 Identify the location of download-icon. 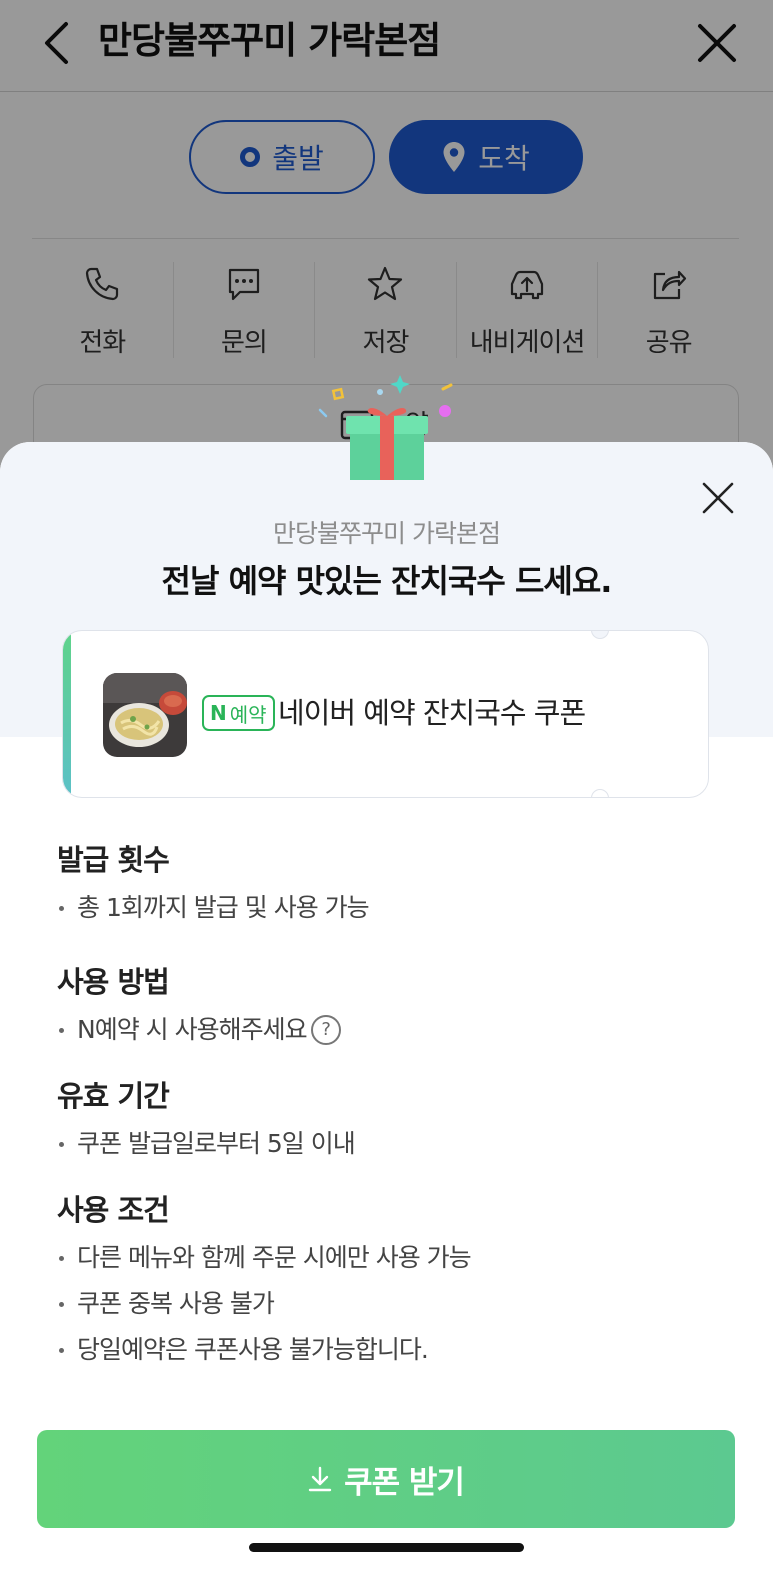
(320, 1479).